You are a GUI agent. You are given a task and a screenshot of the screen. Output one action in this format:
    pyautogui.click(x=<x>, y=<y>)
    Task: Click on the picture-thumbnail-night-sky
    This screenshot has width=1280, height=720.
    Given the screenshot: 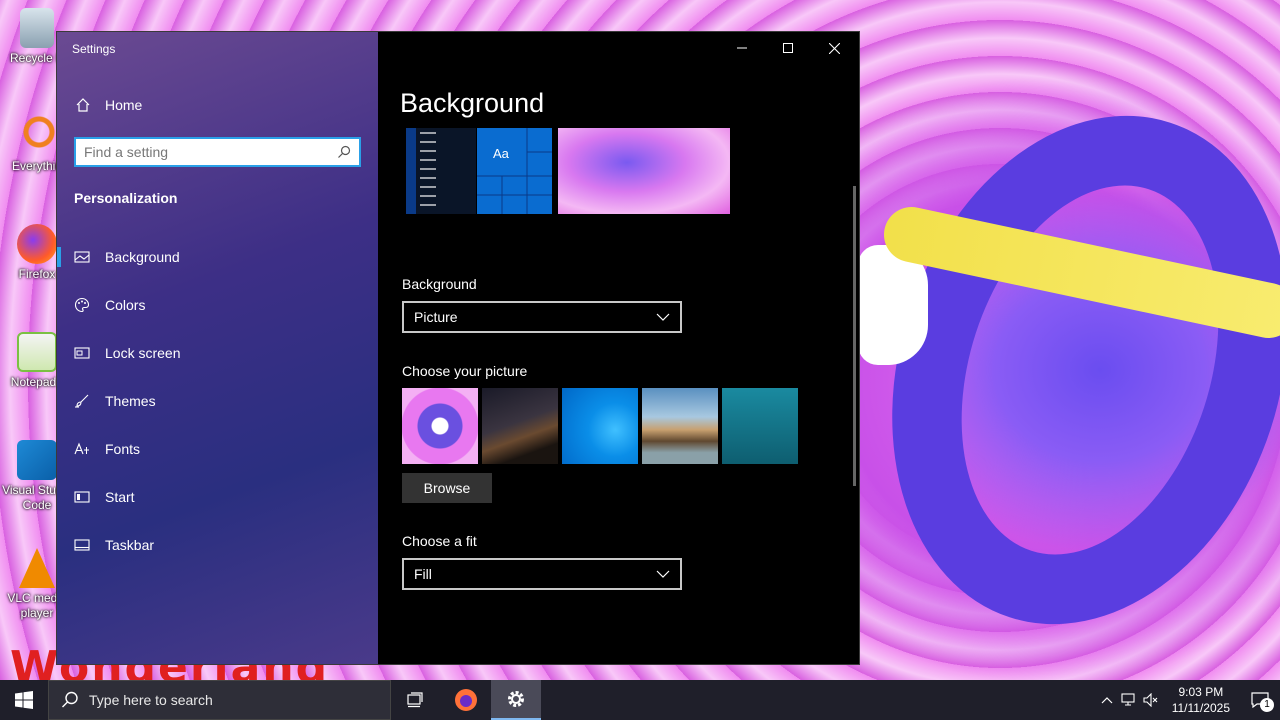 What is the action you would take?
    pyautogui.click(x=520, y=426)
    